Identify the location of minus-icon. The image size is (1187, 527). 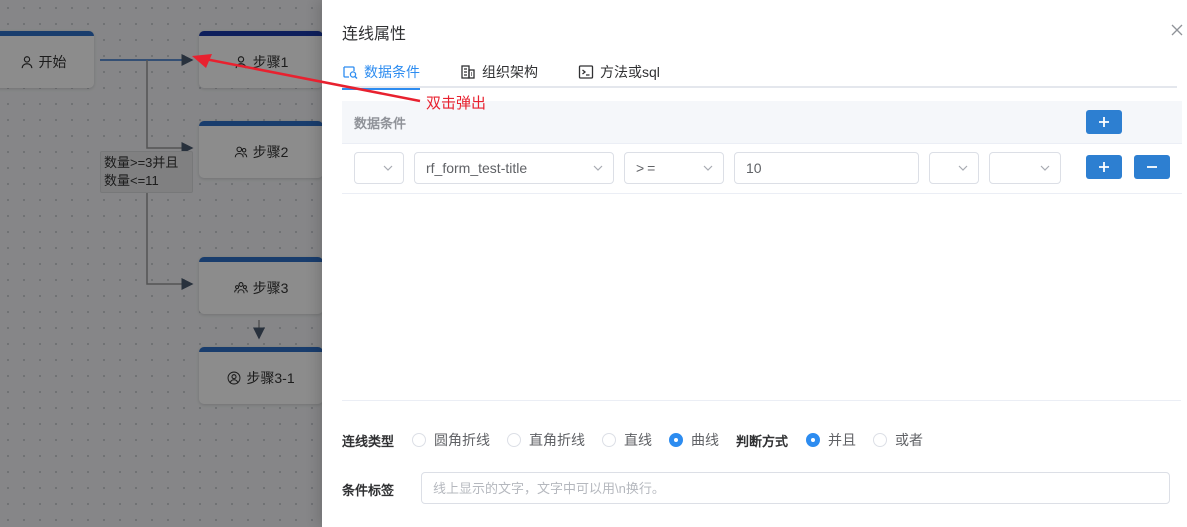
(1152, 167).